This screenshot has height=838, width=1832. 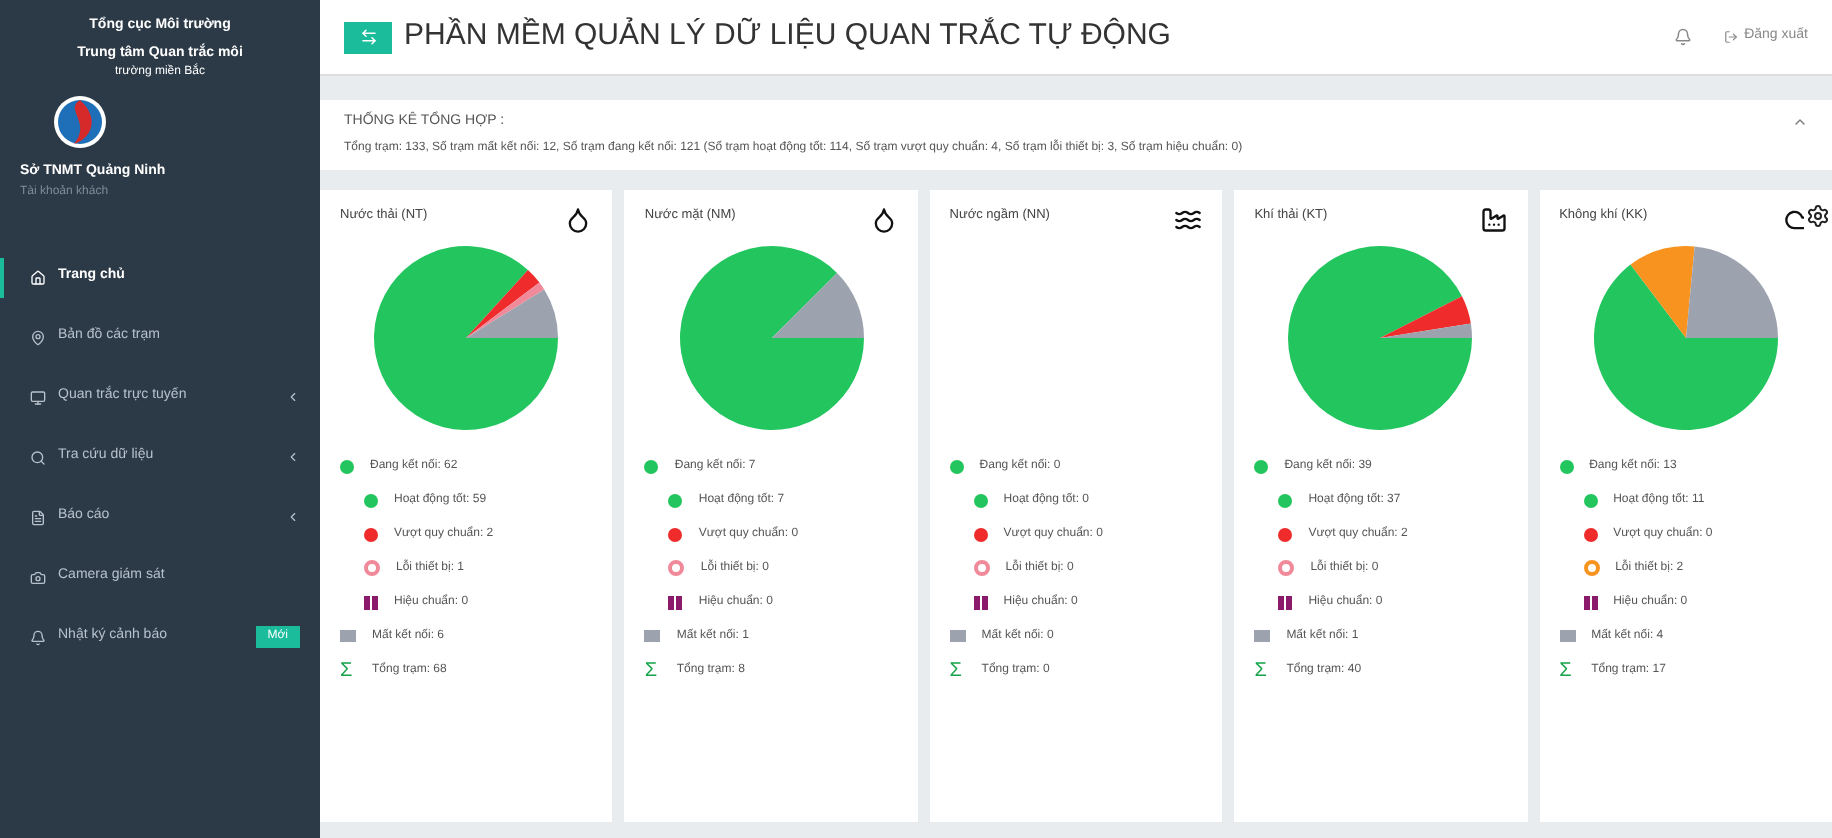 What do you see at coordinates (1188, 219) in the screenshot?
I see `waves-icon` at bounding box center [1188, 219].